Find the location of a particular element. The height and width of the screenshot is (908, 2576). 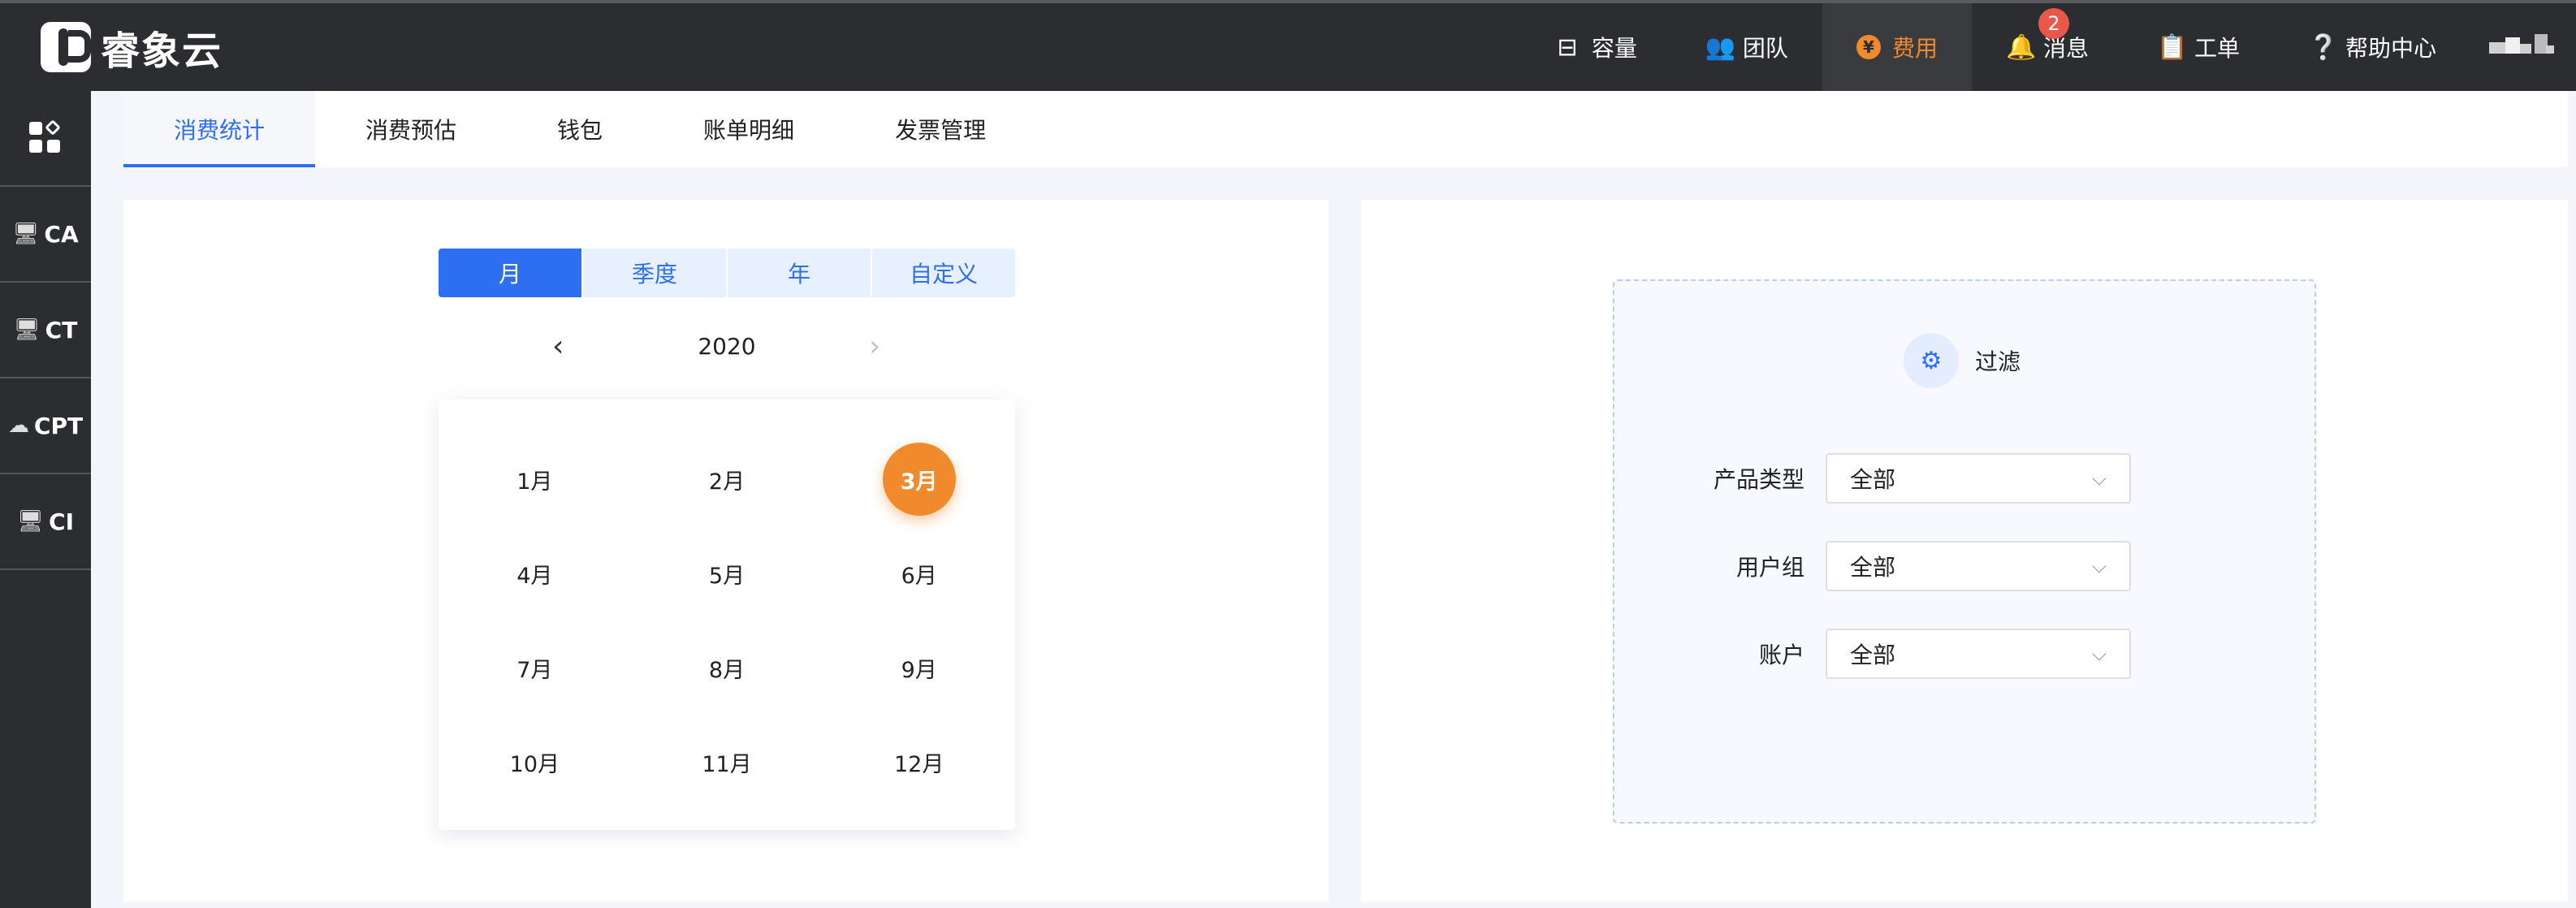

month-label: 1月 is located at coordinates (535, 482).